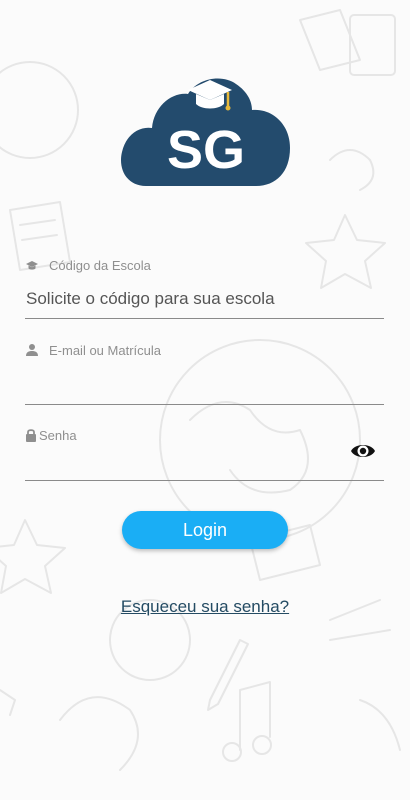 The image size is (410, 800). Describe the element at coordinates (363, 451) in the screenshot. I see `eye-icon` at that location.